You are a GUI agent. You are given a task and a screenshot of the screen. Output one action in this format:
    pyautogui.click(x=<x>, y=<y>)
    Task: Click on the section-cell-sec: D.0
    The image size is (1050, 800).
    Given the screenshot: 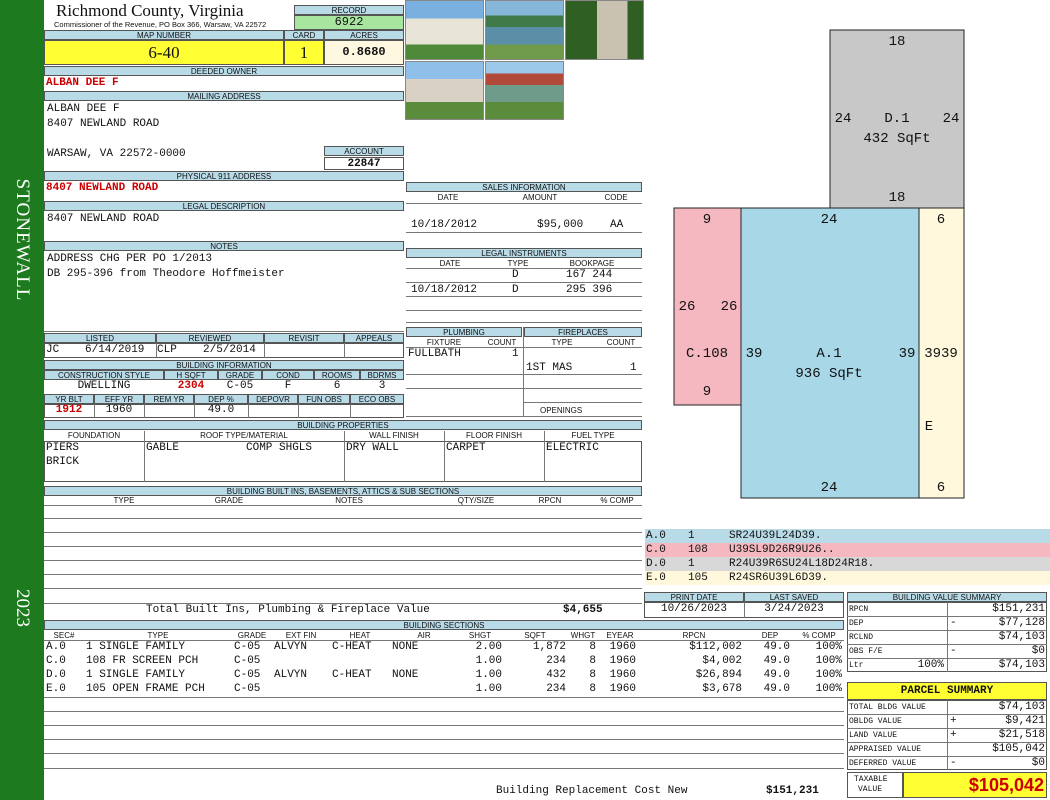 What is the action you would take?
    pyautogui.click(x=56, y=675)
    